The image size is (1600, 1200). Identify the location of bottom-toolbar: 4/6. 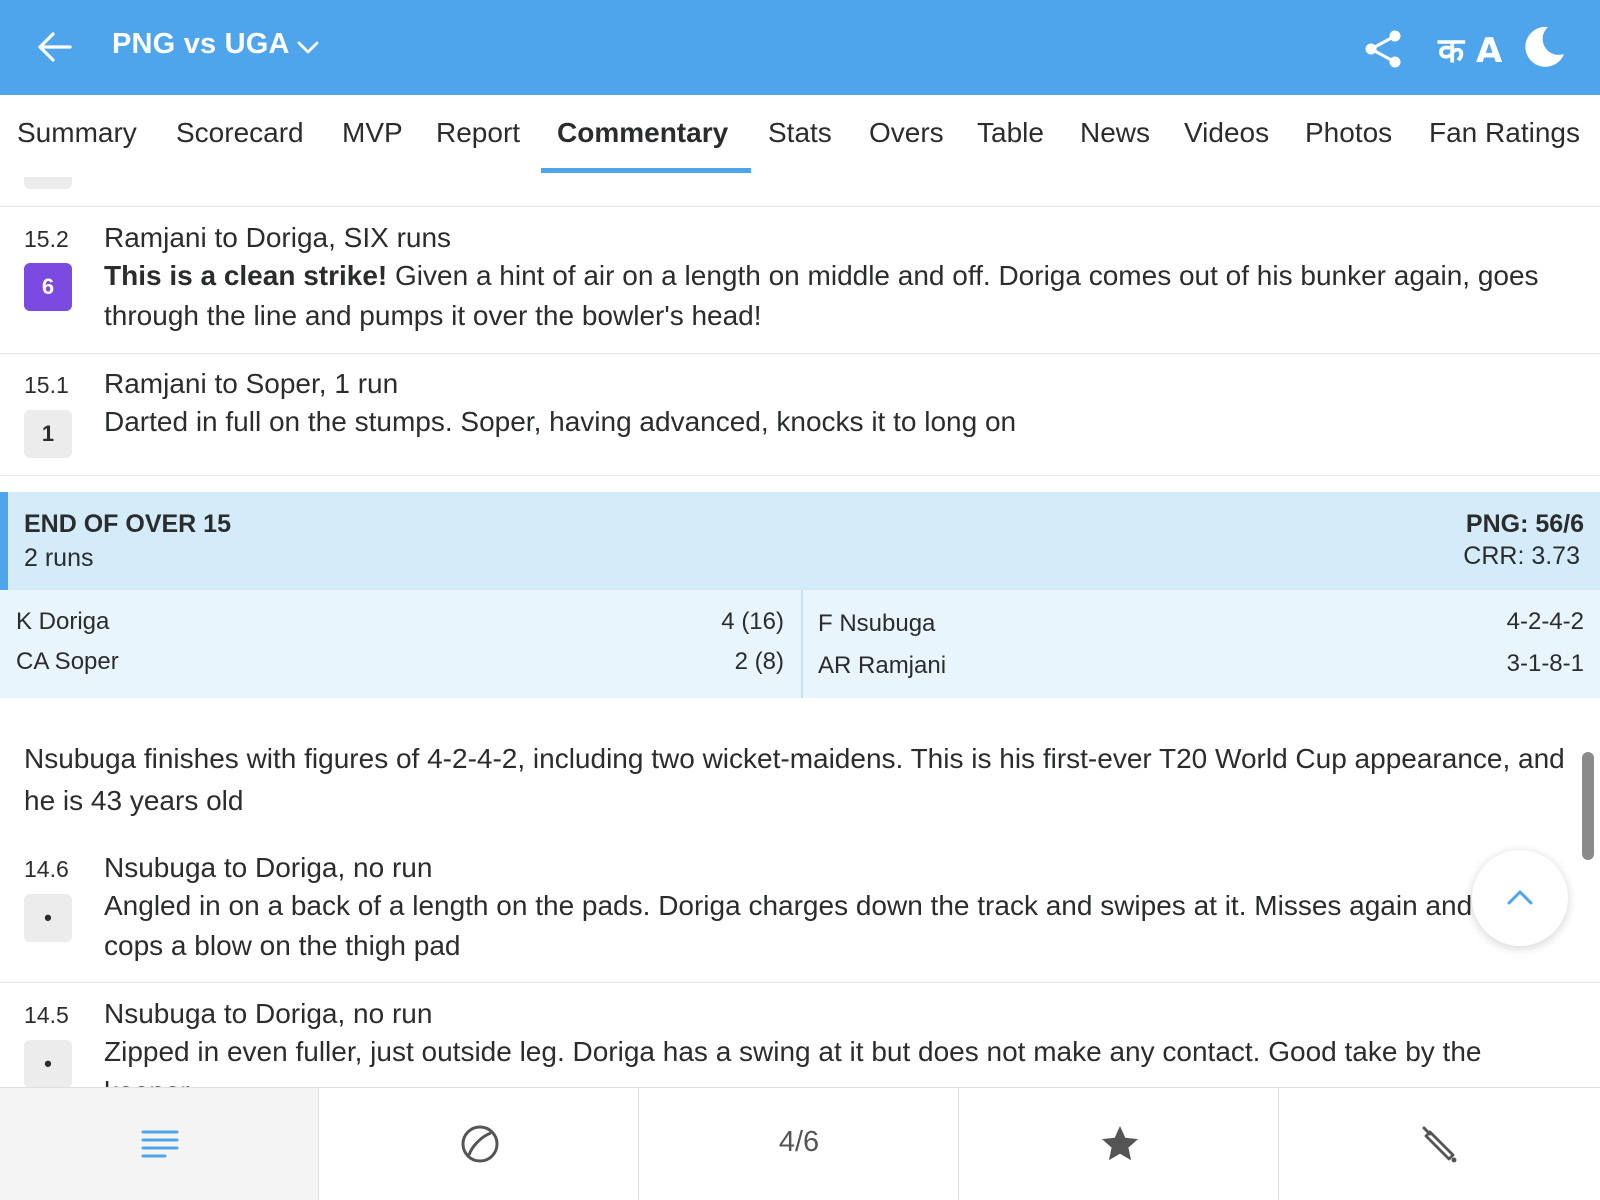
(800, 1143).